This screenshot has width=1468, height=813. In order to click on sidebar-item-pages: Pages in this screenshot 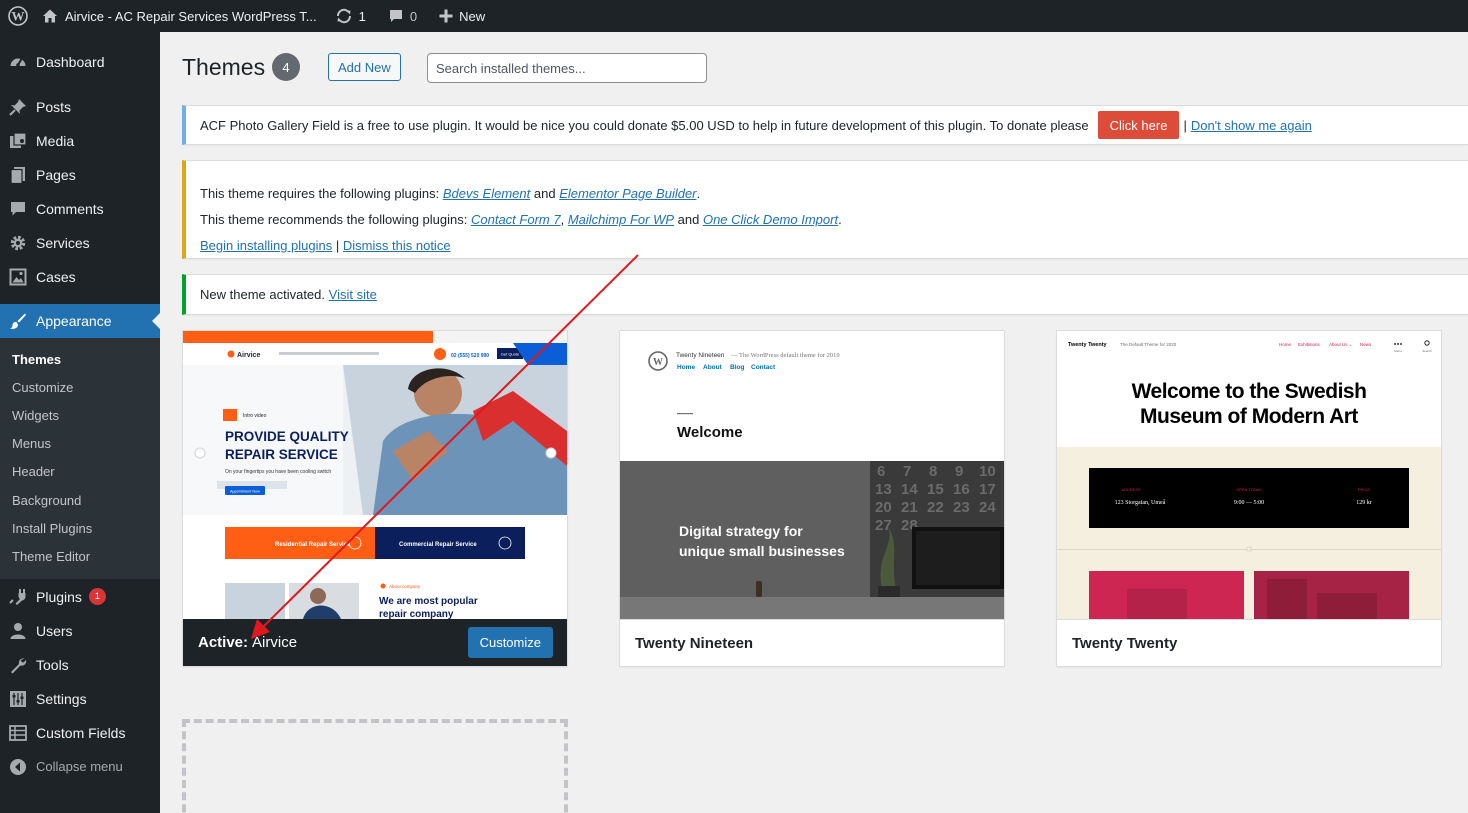, I will do `click(80, 175)`.